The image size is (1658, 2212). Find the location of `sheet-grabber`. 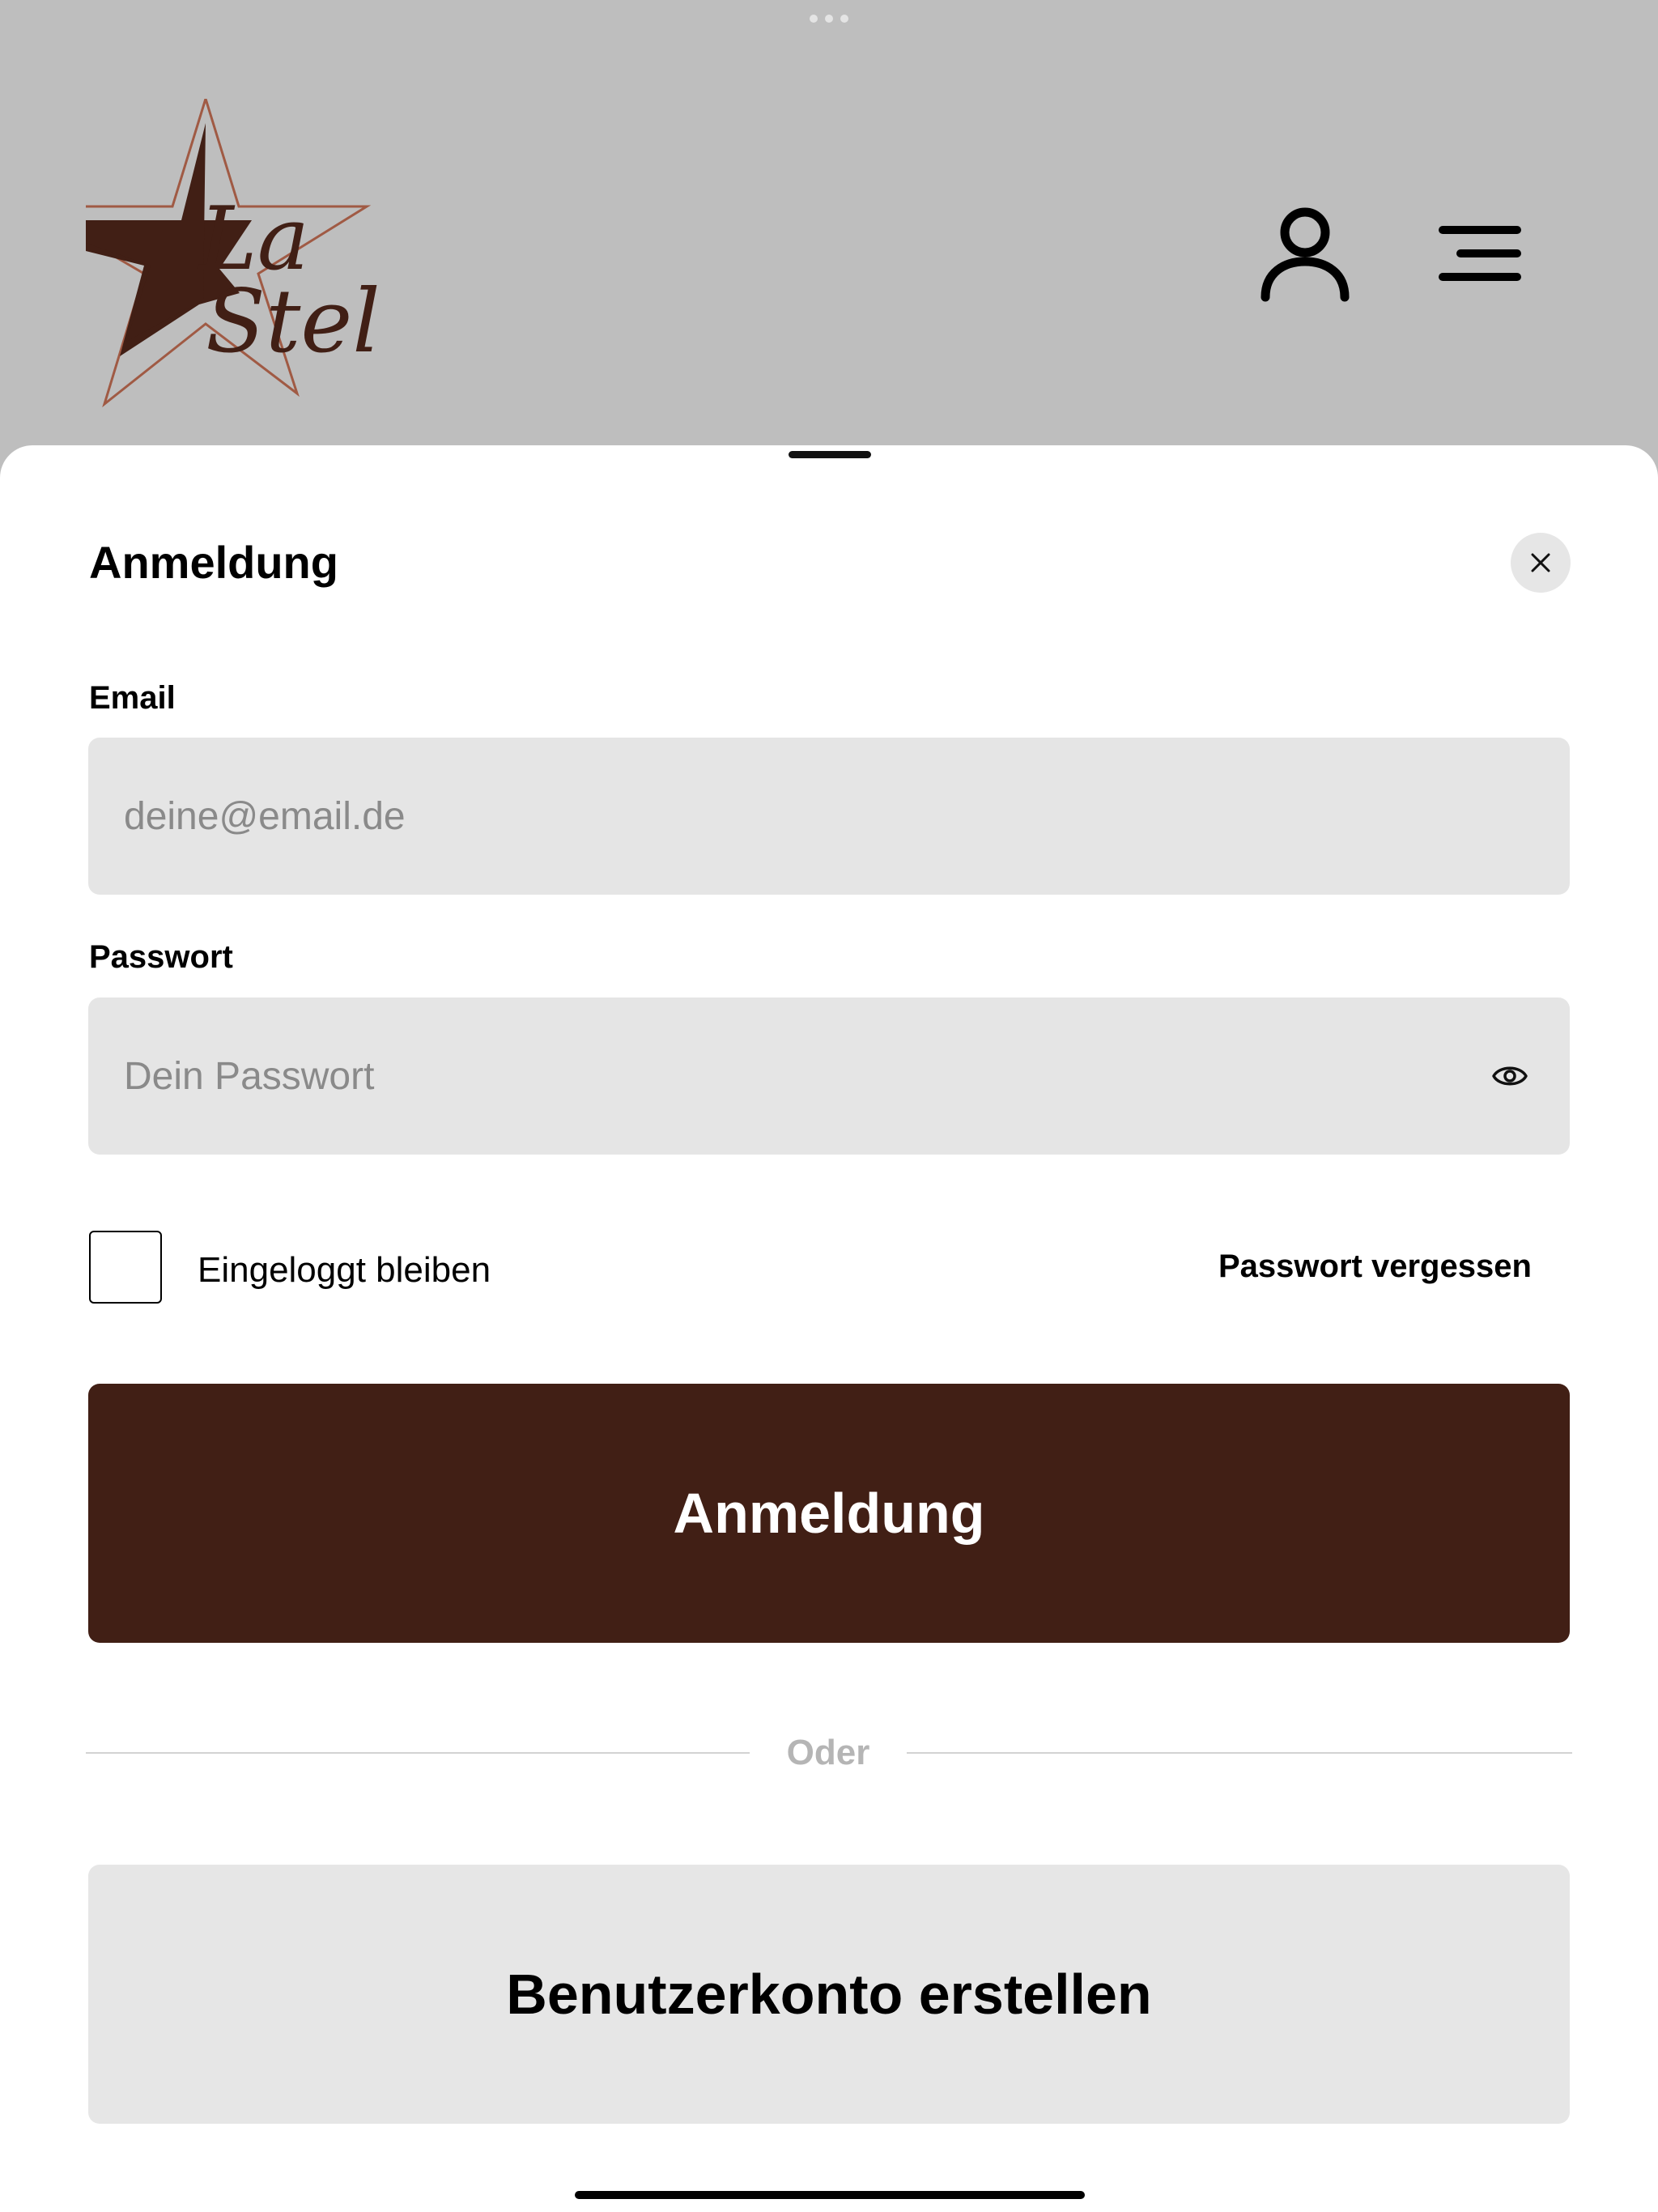

sheet-grabber is located at coordinates (830, 455).